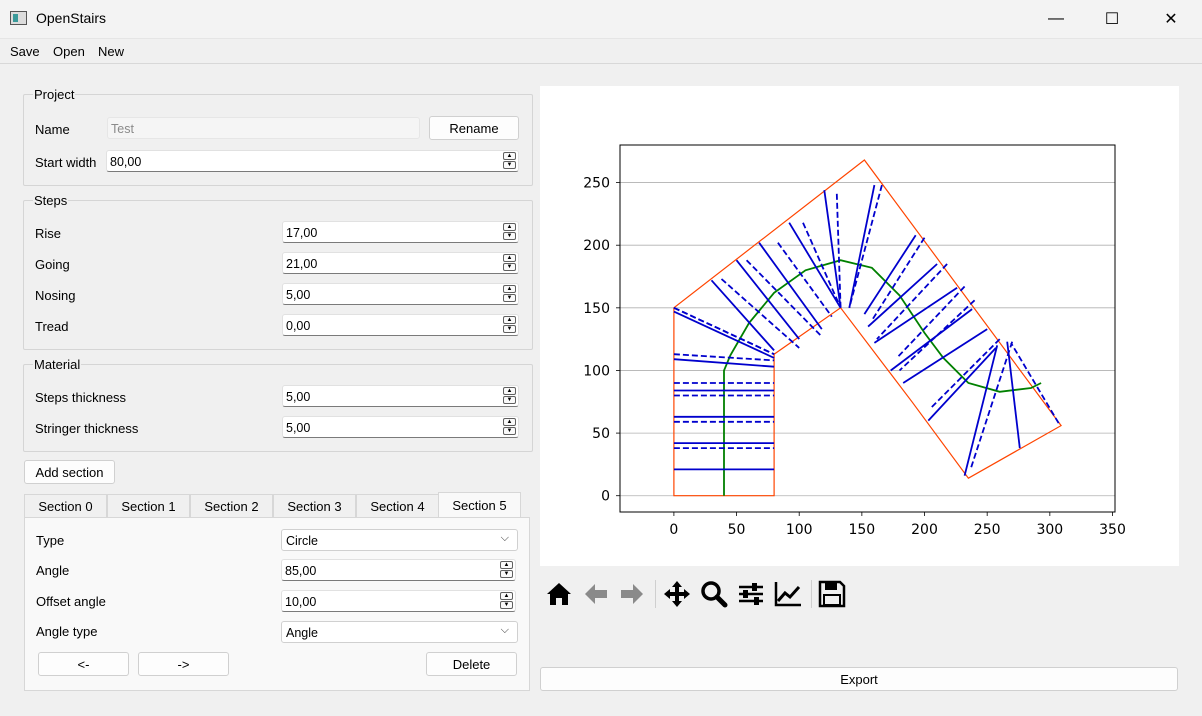 This screenshot has height=716, width=1202. I want to click on x-tick-label: 250, so click(987, 530).